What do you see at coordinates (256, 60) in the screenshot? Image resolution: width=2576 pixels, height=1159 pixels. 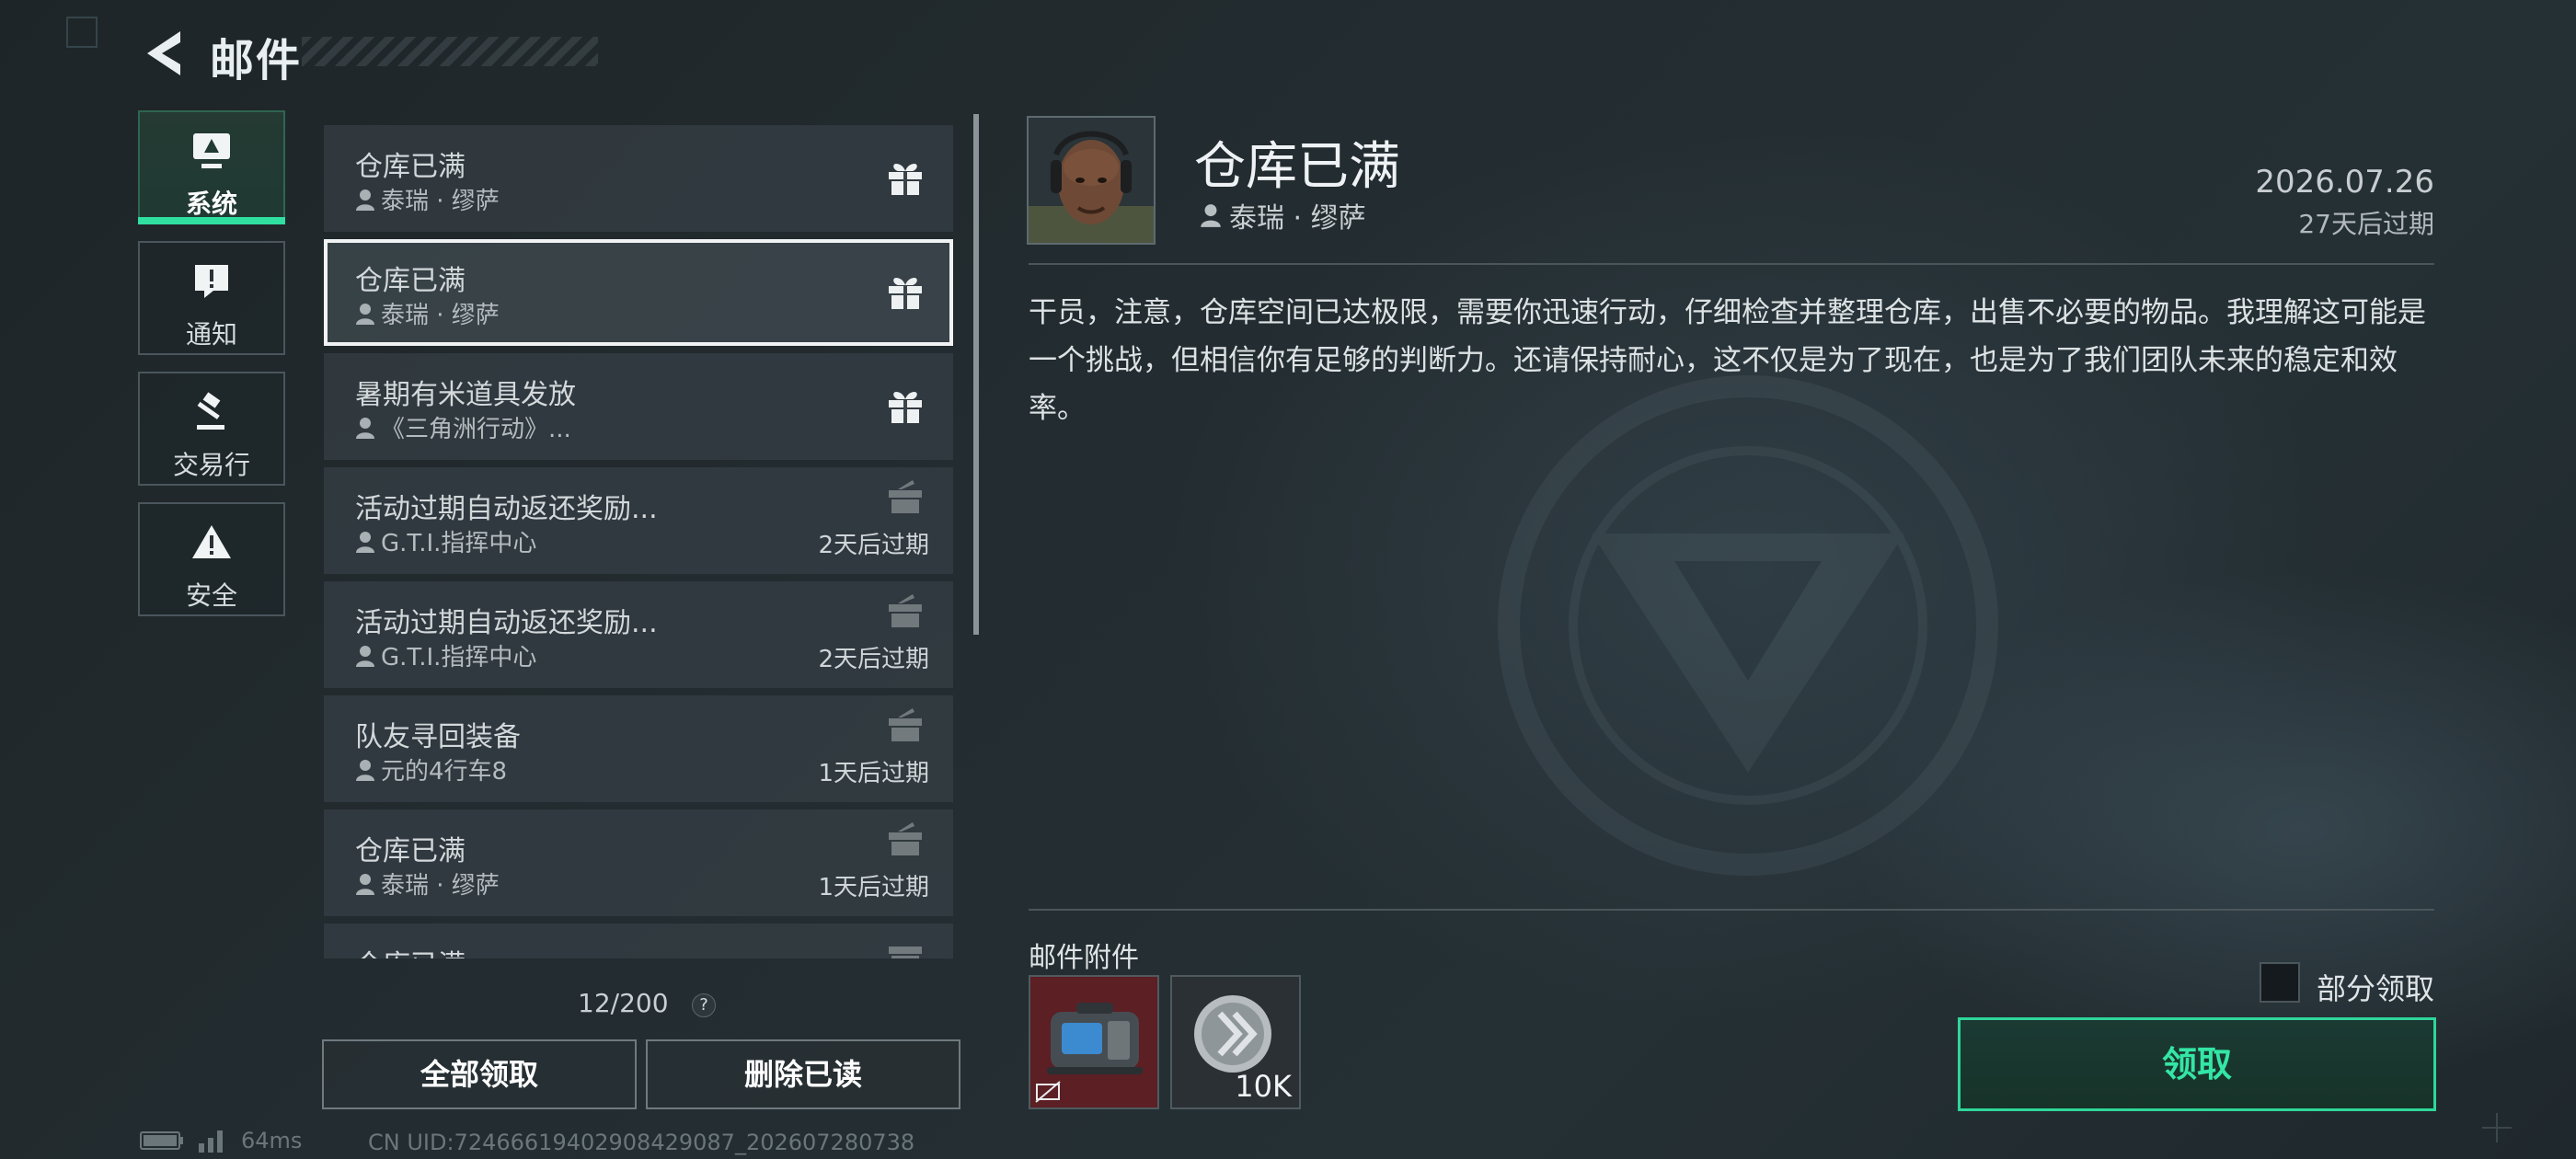 I see `page-title: 邮件` at bounding box center [256, 60].